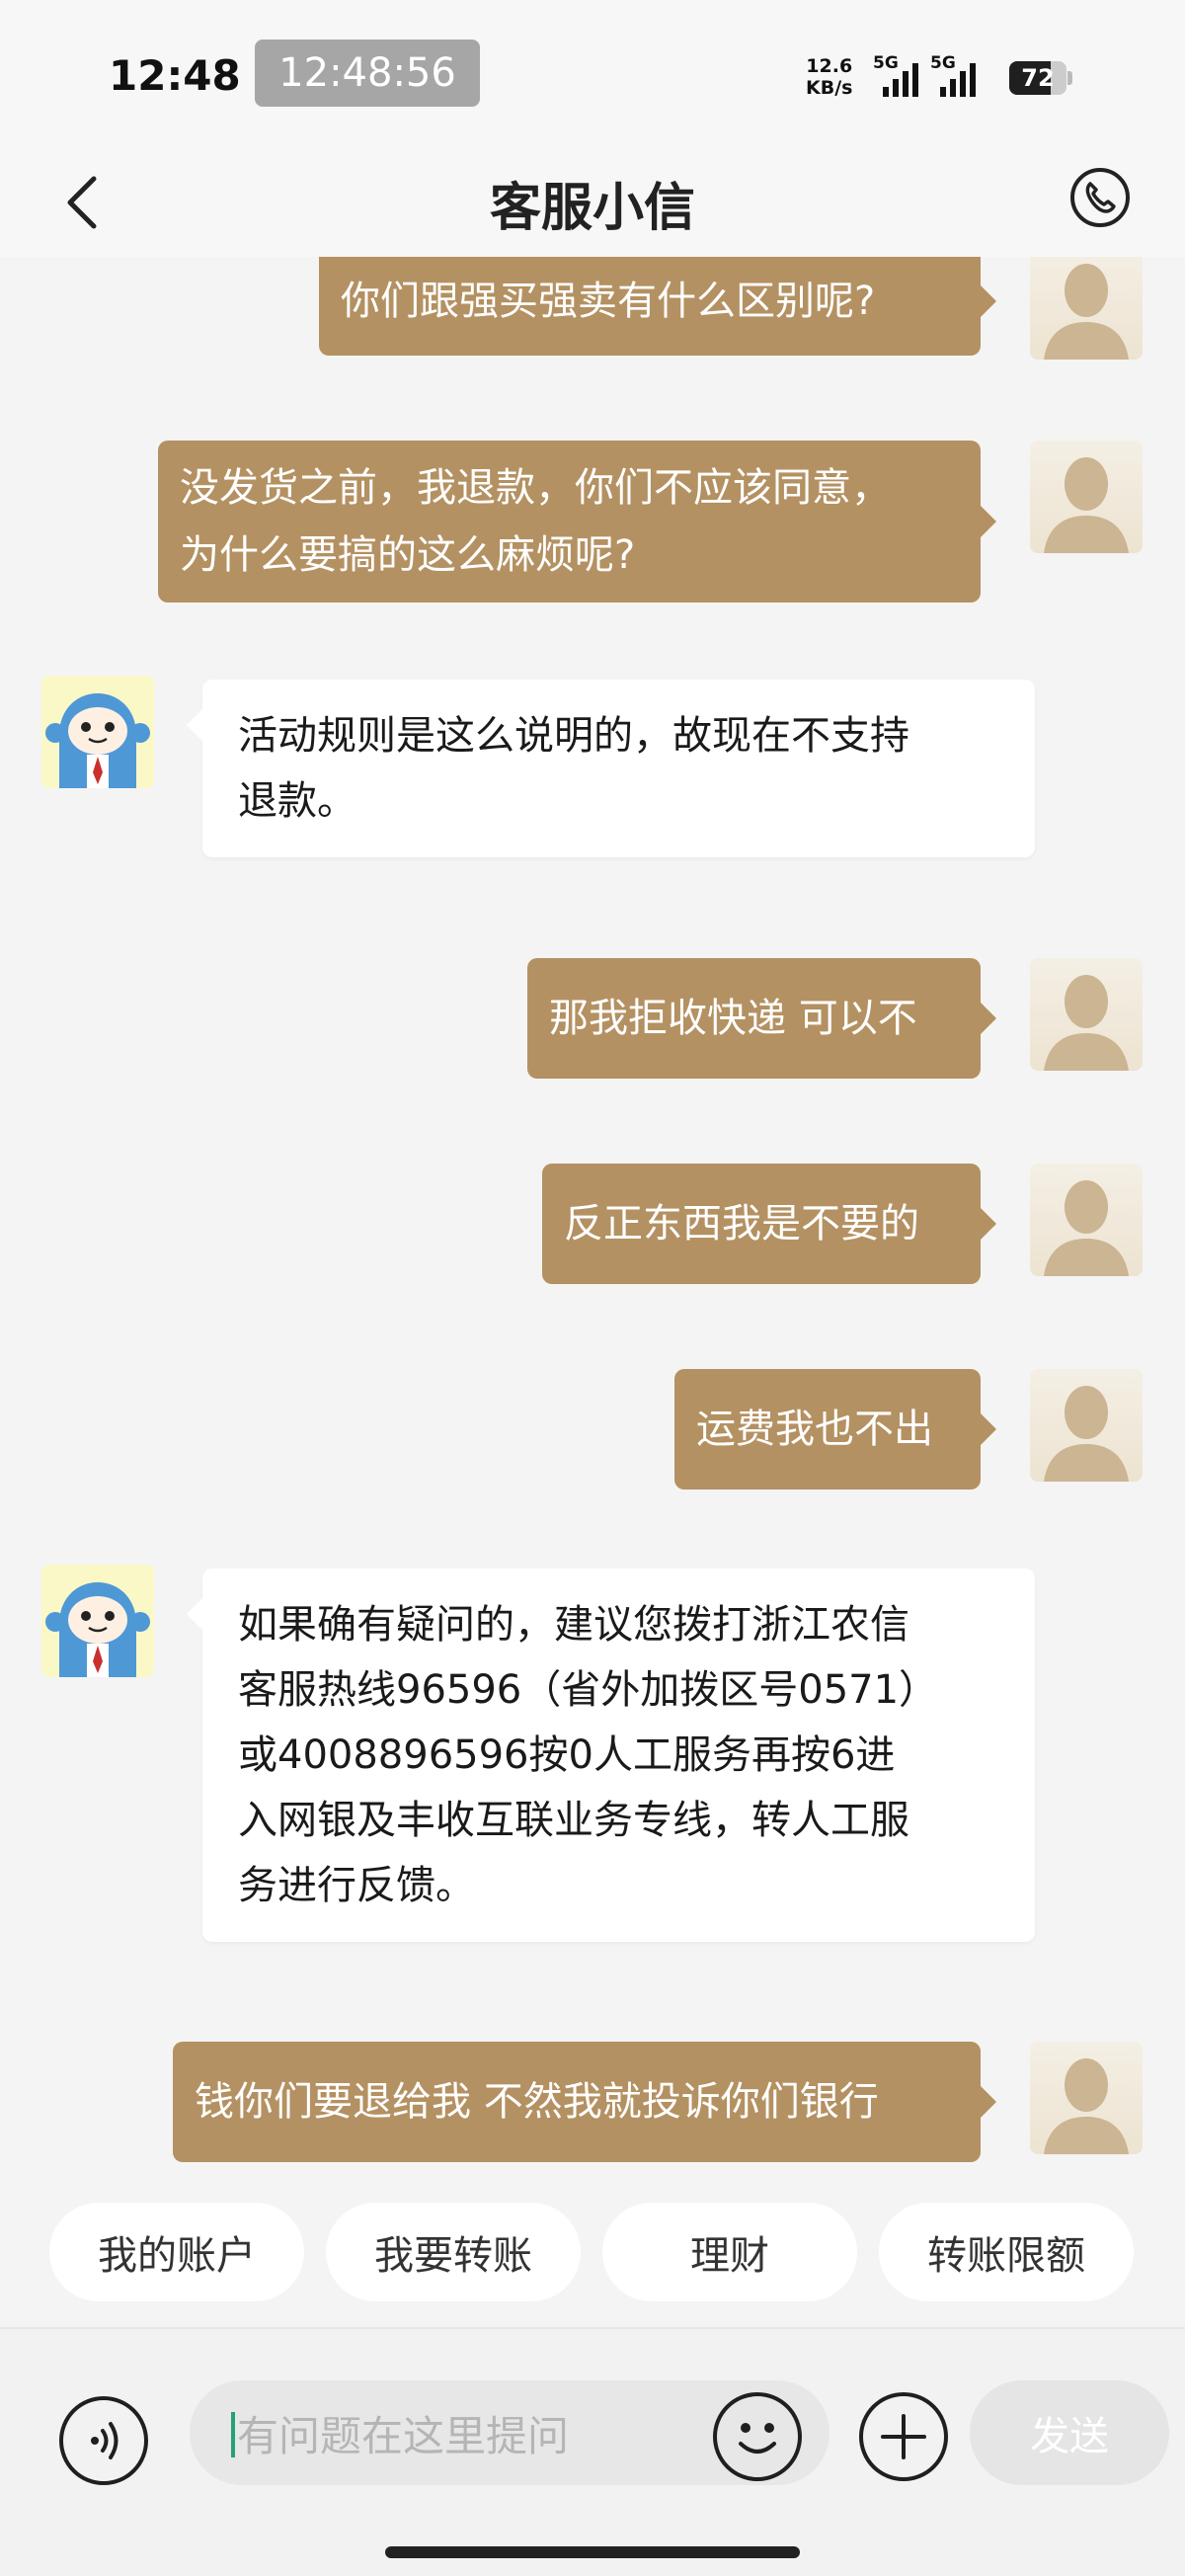 This screenshot has height=2576, width=1185. I want to click on signal-sim1-icon: 5G, so click(898, 75).